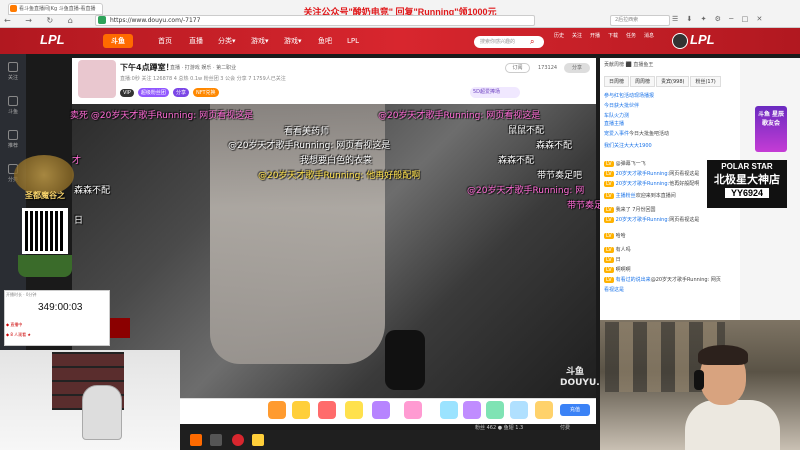  I want to click on nav-home: 首页, so click(165, 41).